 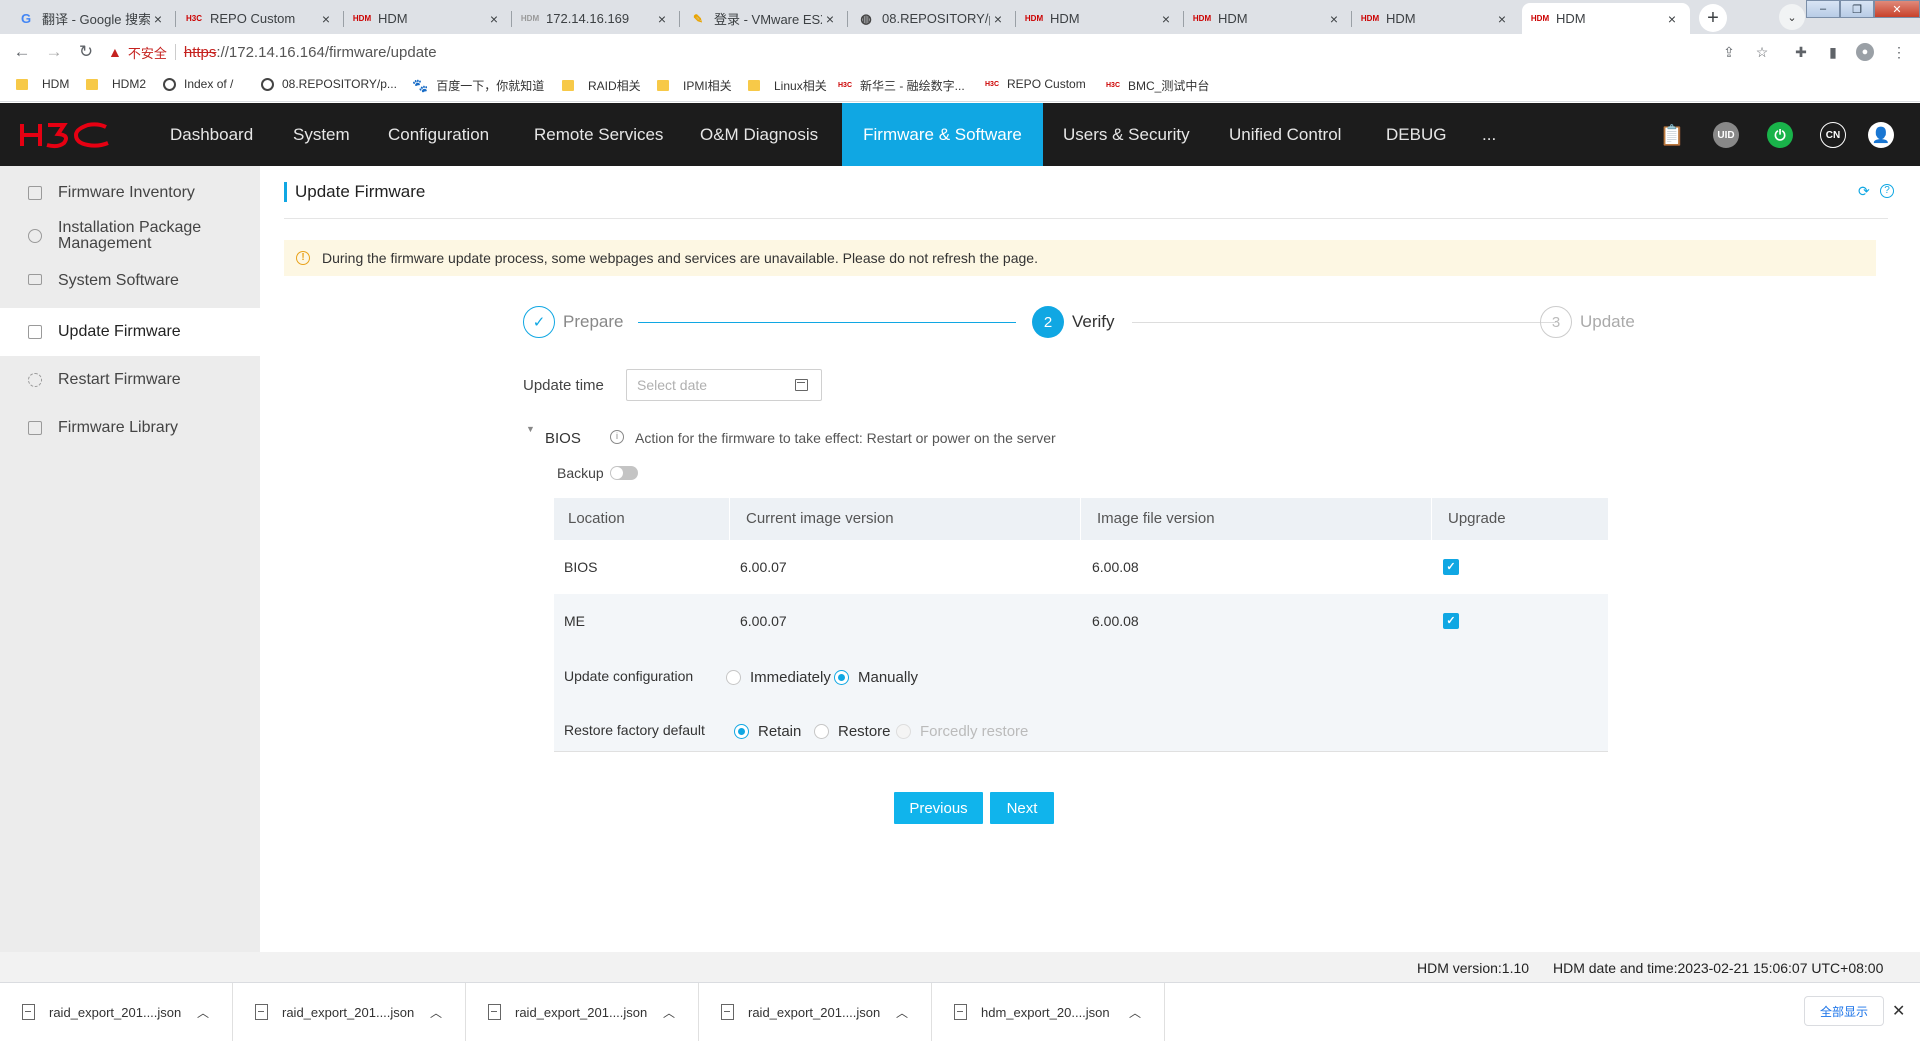 What do you see at coordinates (1126, 134) in the screenshot?
I see `nav-users-security: Users & Security` at bounding box center [1126, 134].